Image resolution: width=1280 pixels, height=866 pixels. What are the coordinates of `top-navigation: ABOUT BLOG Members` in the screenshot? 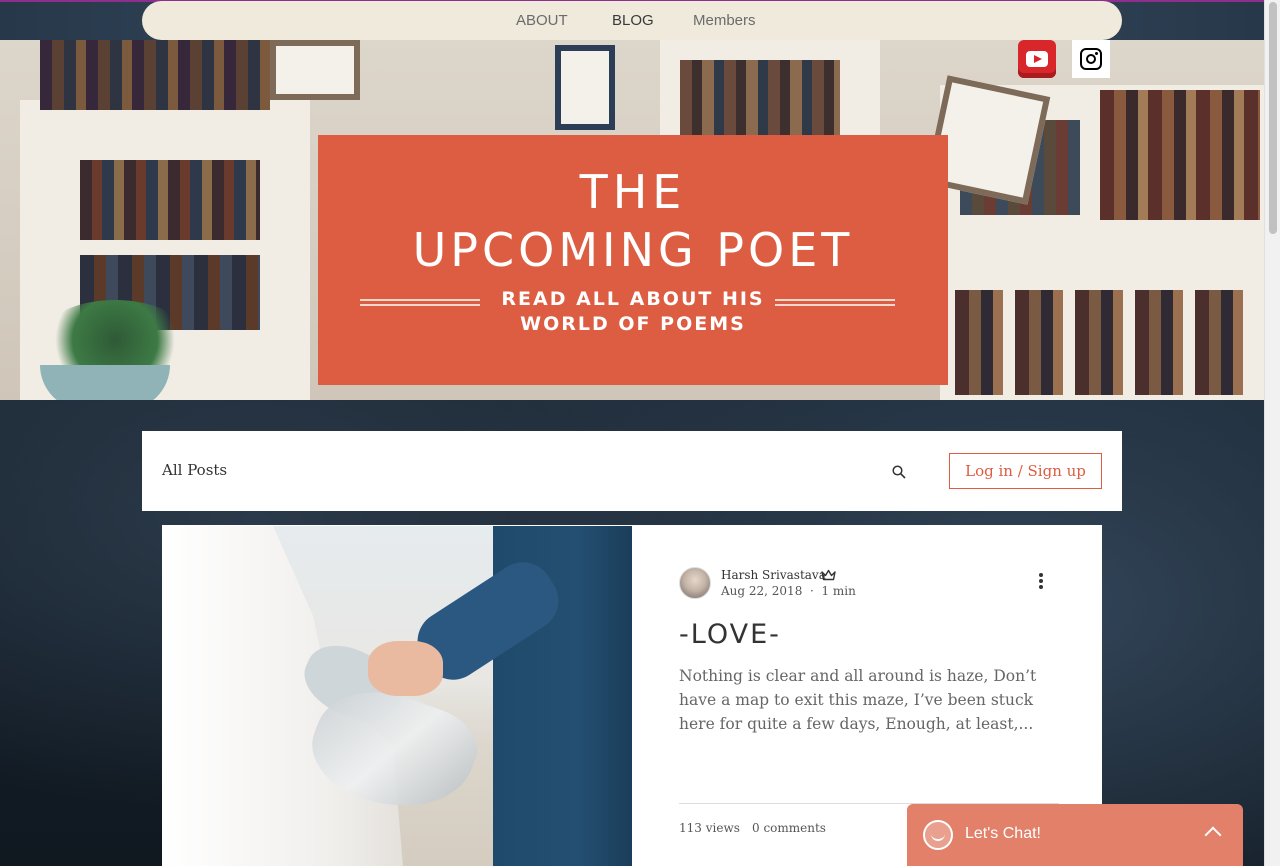 It's located at (632, 20).